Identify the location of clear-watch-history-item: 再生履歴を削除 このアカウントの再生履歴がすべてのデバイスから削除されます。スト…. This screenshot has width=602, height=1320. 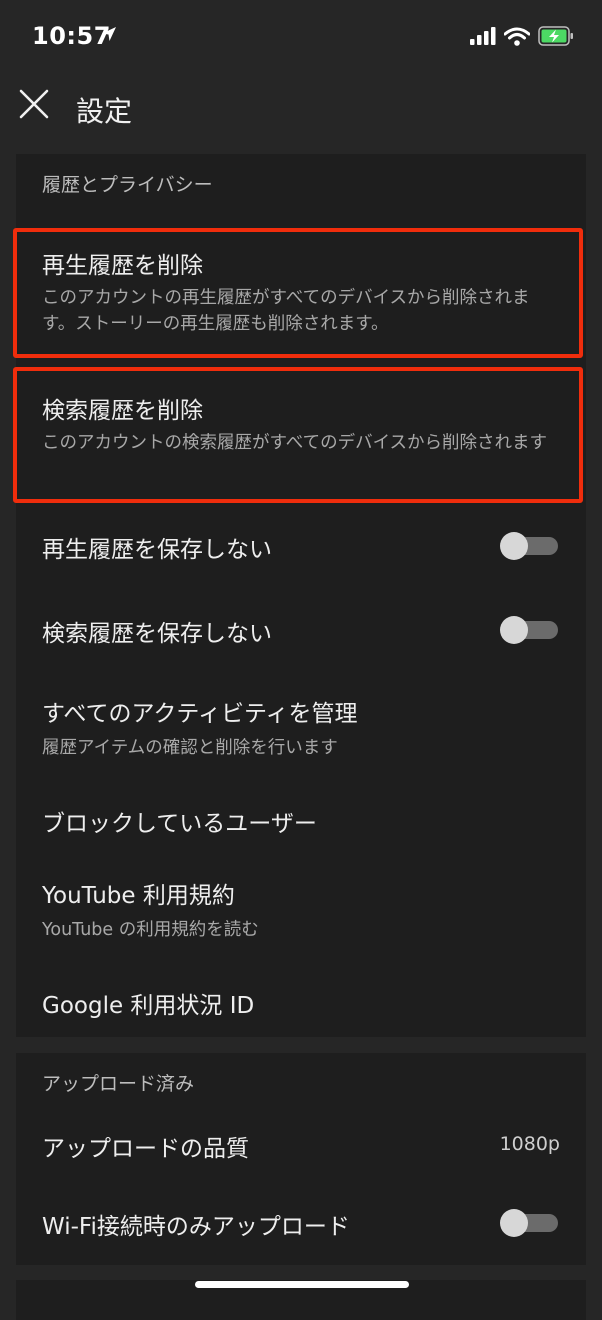
(299, 293).